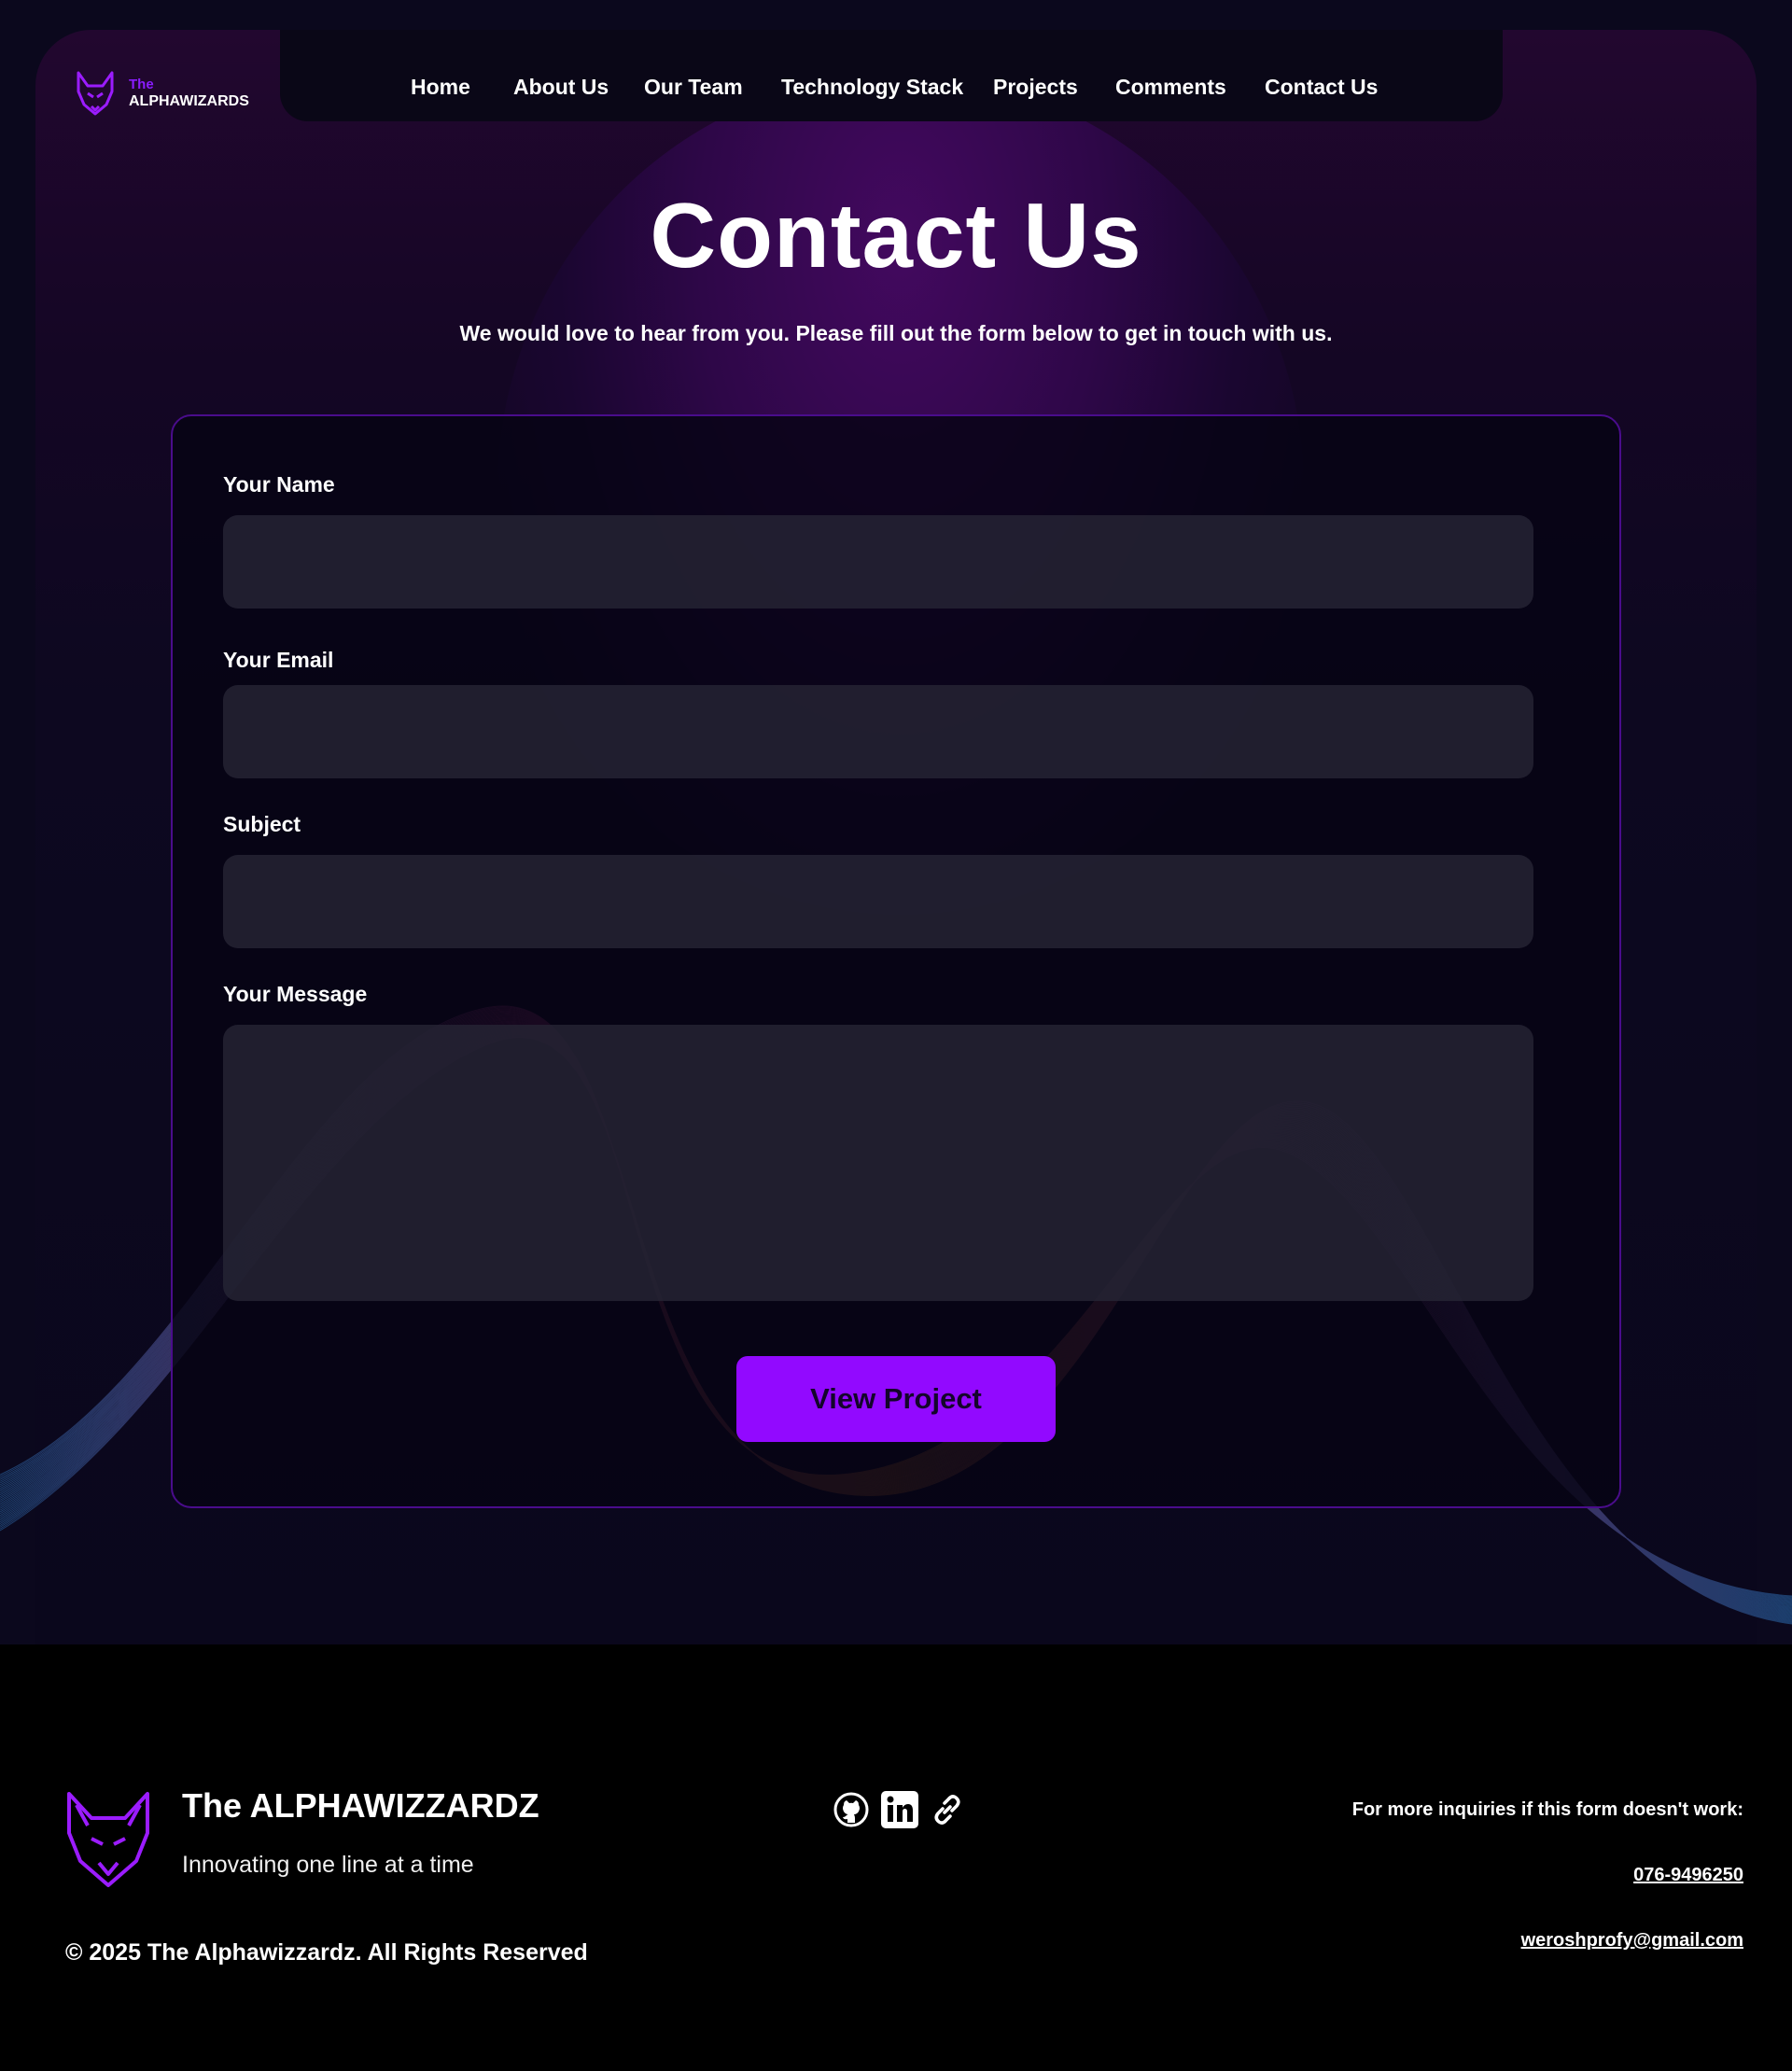 The width and height of the screenshot is (1792, 2071). Describe the element at coordinates (878, 562) in the screenshot. I see `name-input` at that location.